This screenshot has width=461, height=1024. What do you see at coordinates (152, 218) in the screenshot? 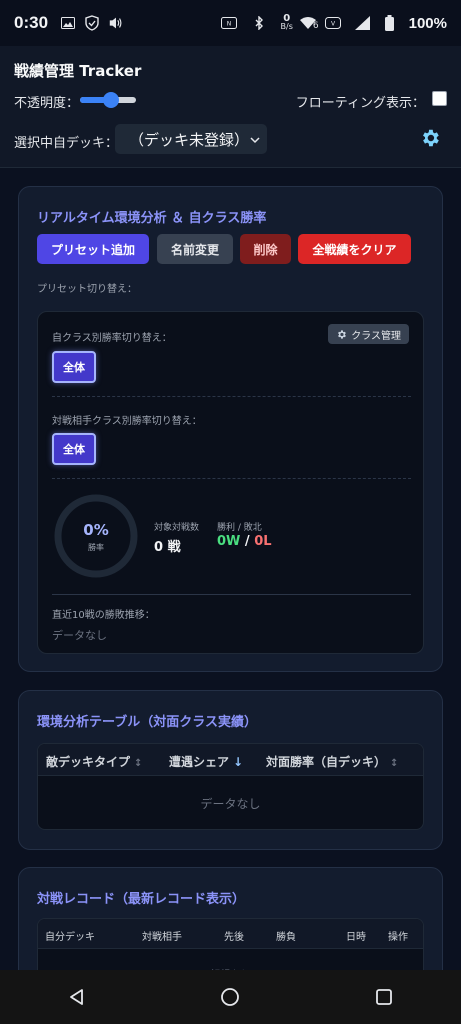
I see `analysis-title: リアルタイム環境分析 ＆ 自クラス勝率` at bounding box center [152, 218].